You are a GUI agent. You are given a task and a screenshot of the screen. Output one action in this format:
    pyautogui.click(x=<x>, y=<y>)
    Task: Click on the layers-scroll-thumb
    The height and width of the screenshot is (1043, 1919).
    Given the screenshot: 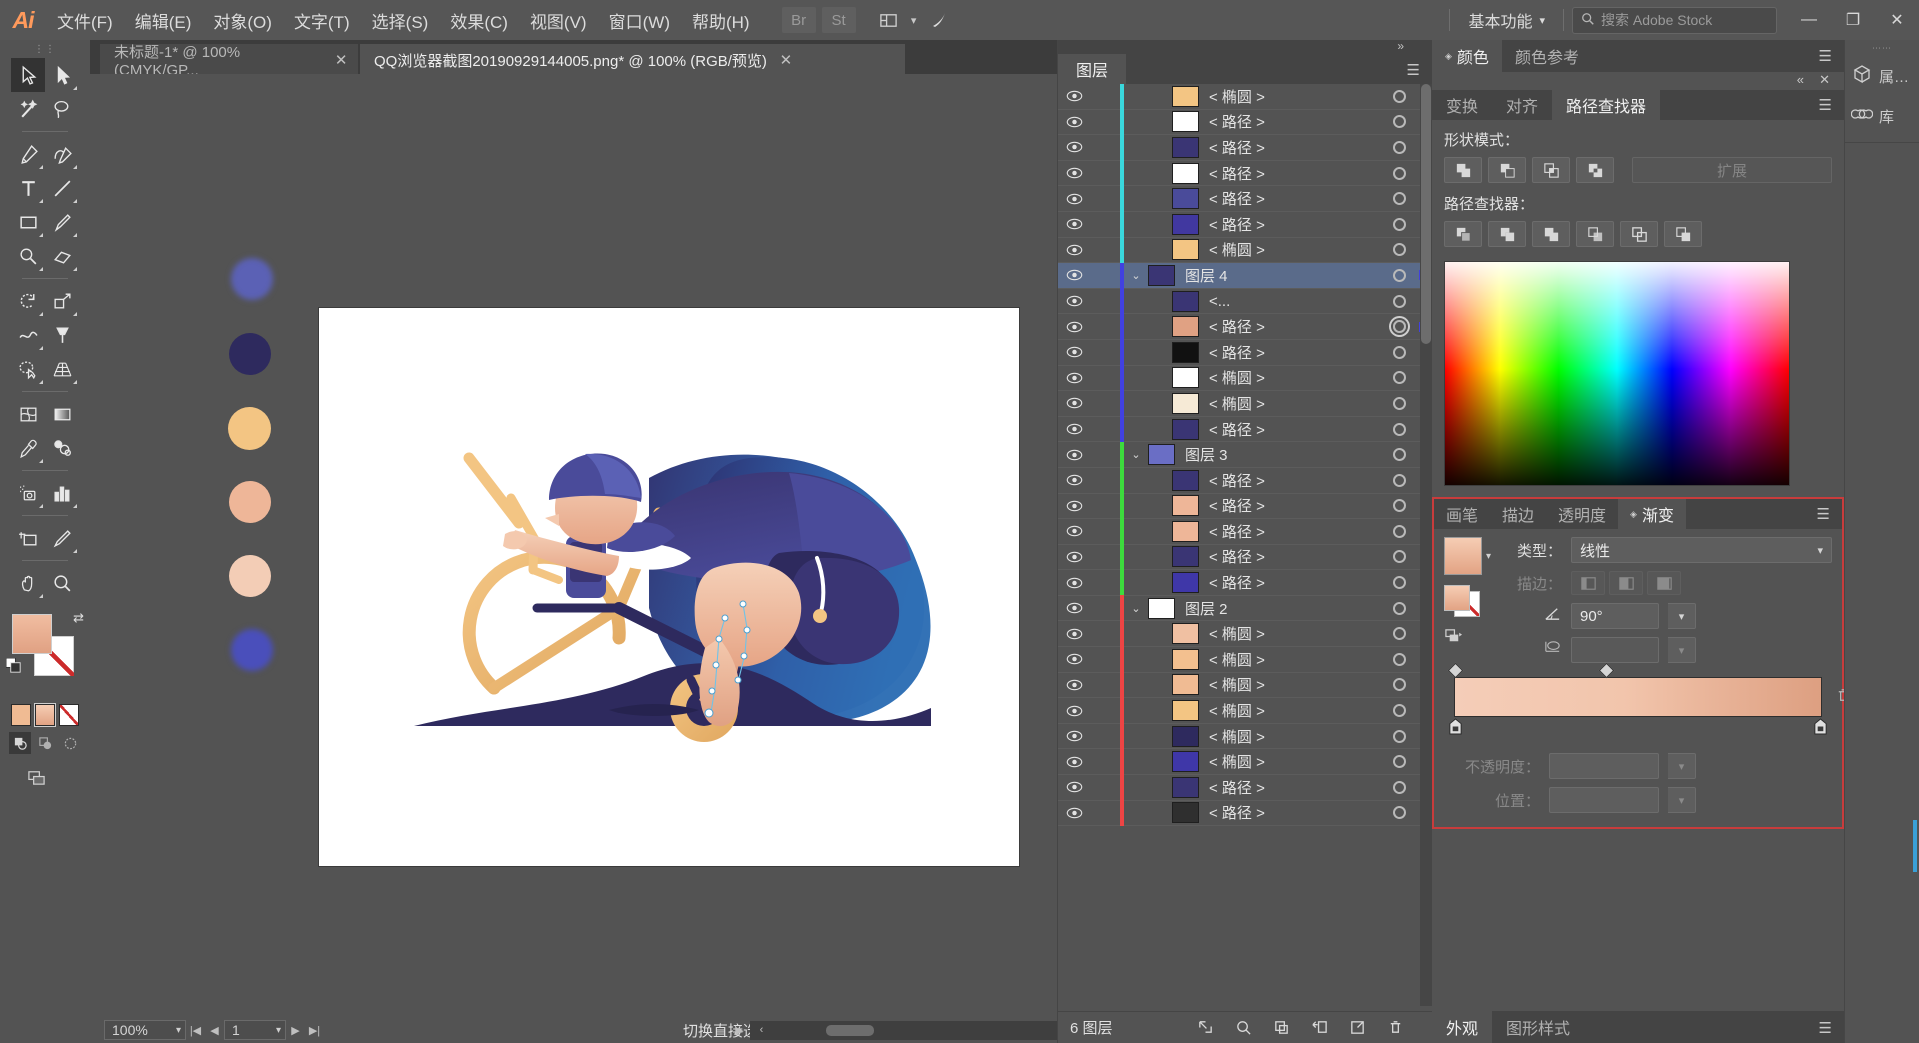 What is the action you would take?
    pyautogui.click(x=1426, y=214)
    